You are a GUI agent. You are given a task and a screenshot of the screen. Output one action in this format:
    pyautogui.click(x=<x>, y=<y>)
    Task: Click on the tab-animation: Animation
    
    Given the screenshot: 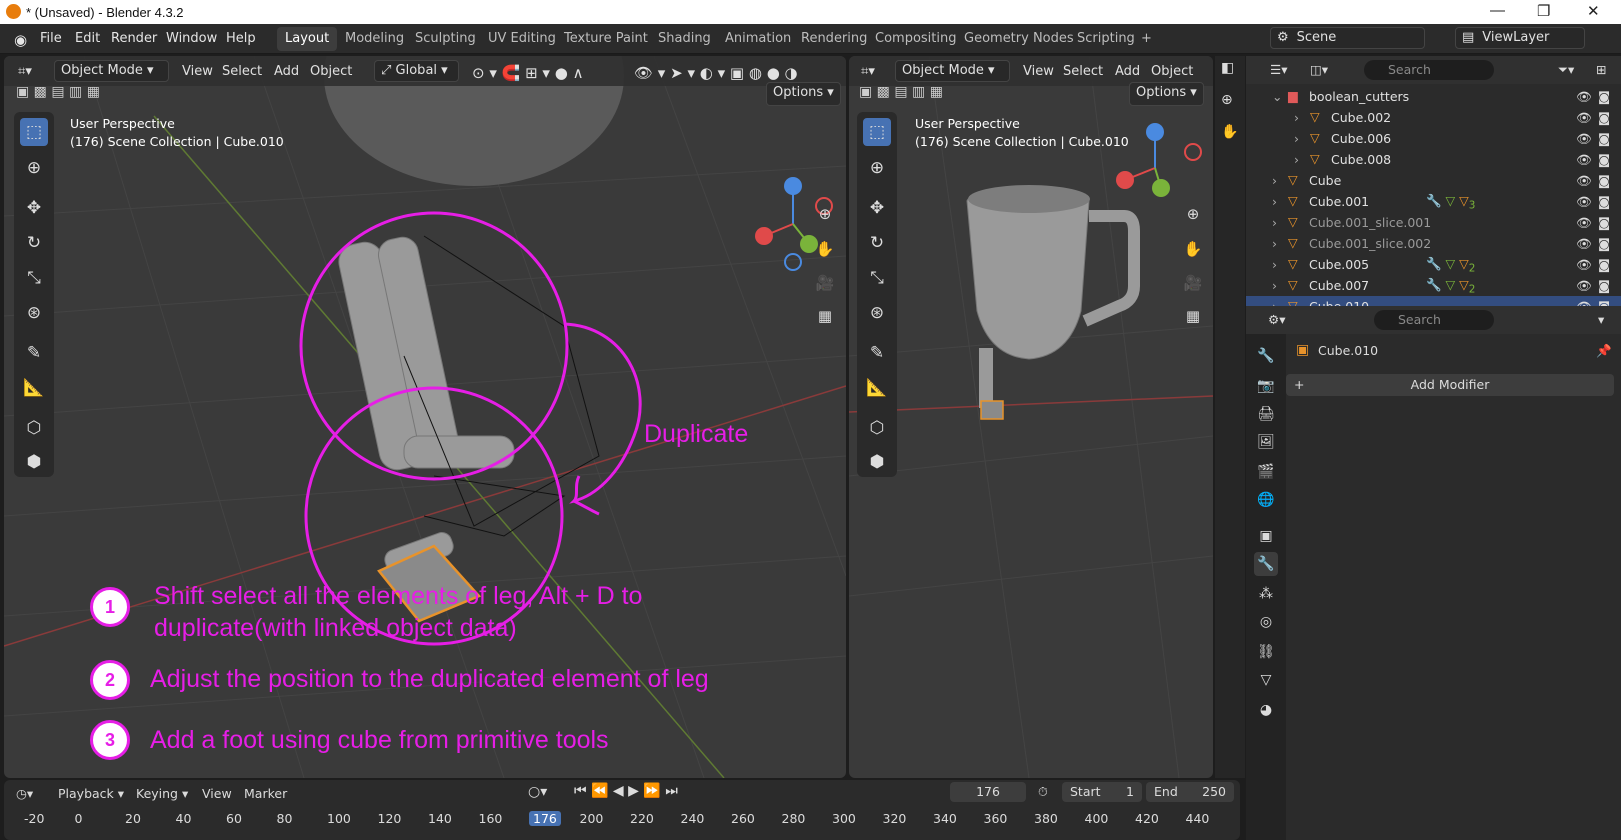 What is the action you would take?
    pyautogui.click(x=758, y=39)
    